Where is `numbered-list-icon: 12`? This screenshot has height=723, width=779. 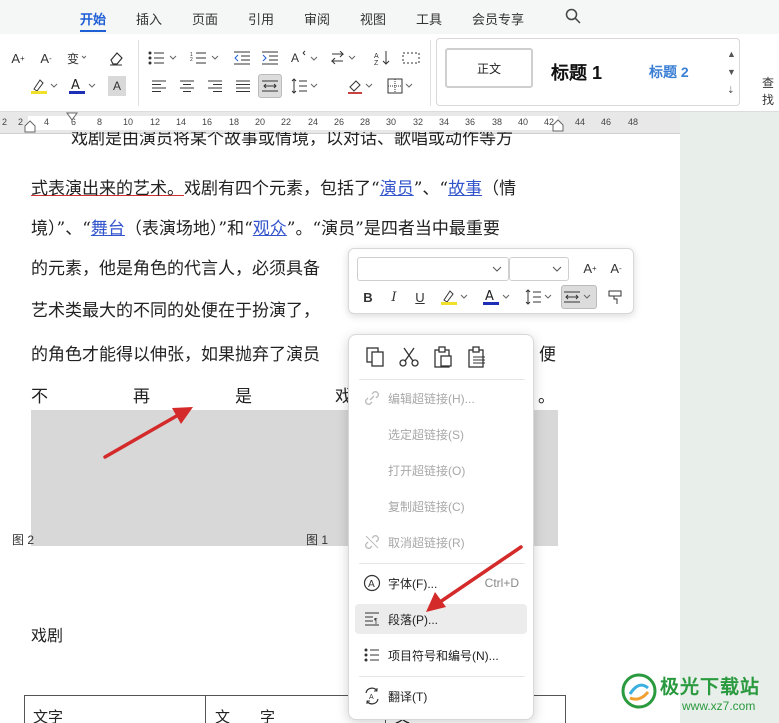
numbered-list-icon: 12 is located at coordinates (205, 58).